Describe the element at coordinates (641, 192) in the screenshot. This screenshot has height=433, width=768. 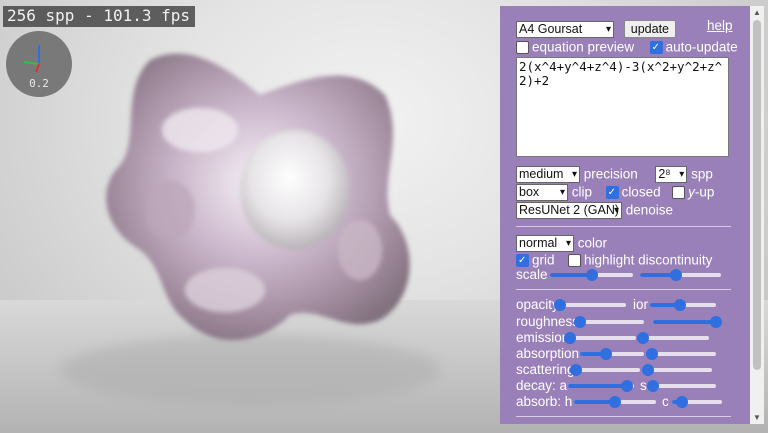
I see `closed-label: closed` at that location.